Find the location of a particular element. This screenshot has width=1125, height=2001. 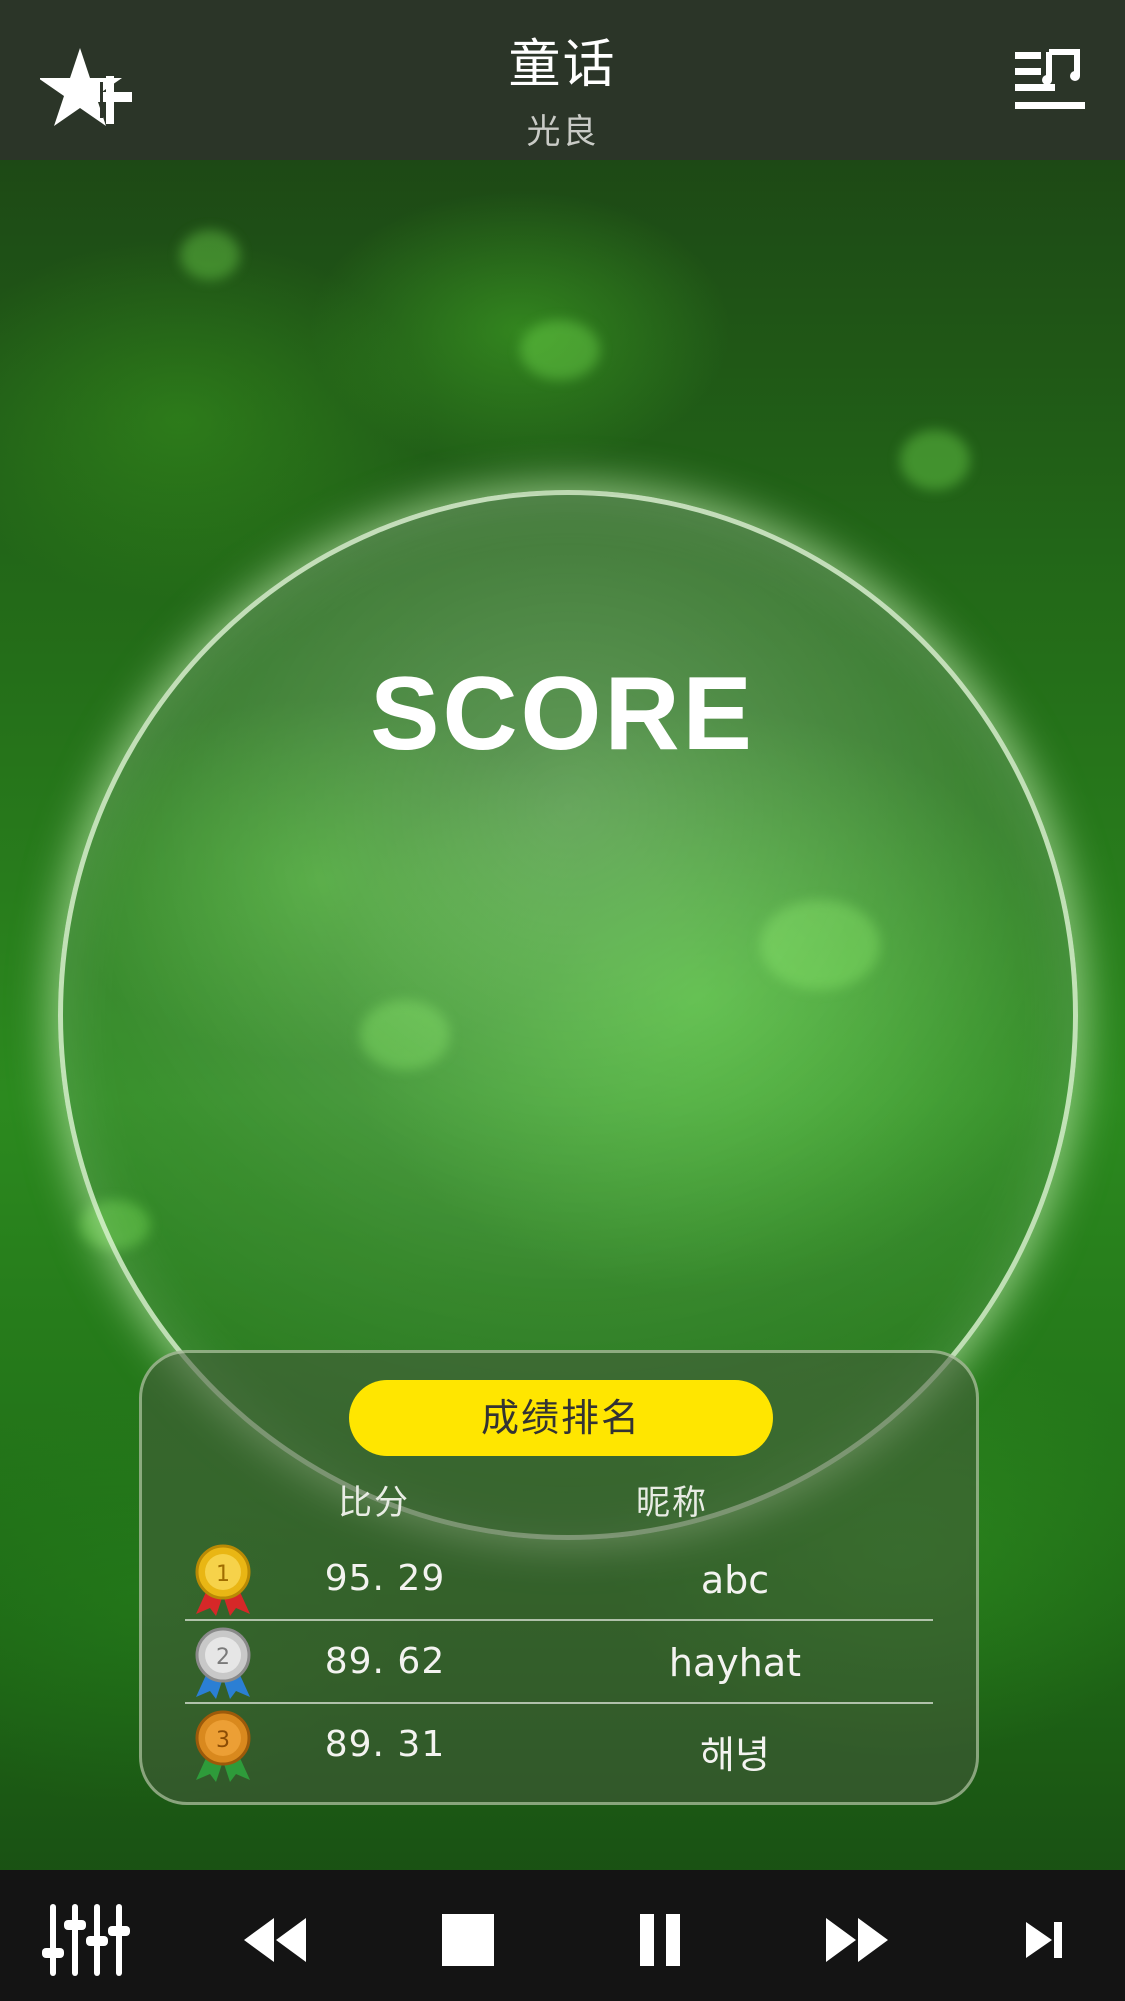

playlist-button is located at coordinates (1035, 85).